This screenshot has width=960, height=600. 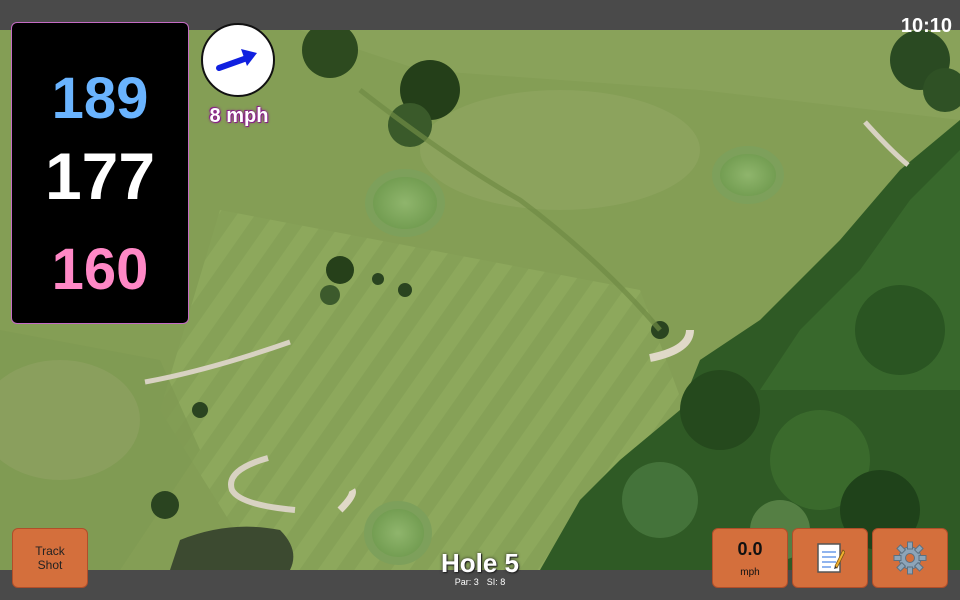 What do you see at coordinates (496, 582) in the screenshot?
I see `stroke-index-label: SI: 8` at bounding box center [496, 582].